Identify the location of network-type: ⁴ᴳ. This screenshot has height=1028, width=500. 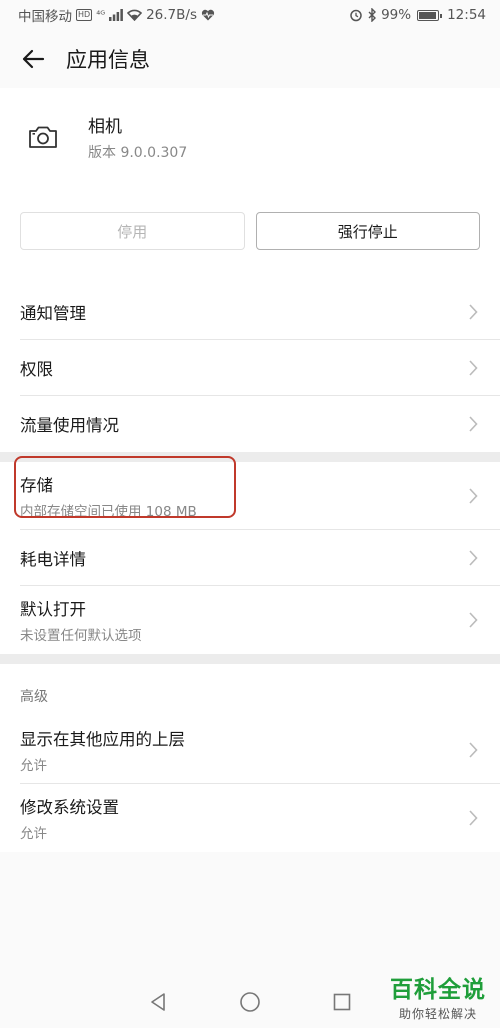
(101, 15).